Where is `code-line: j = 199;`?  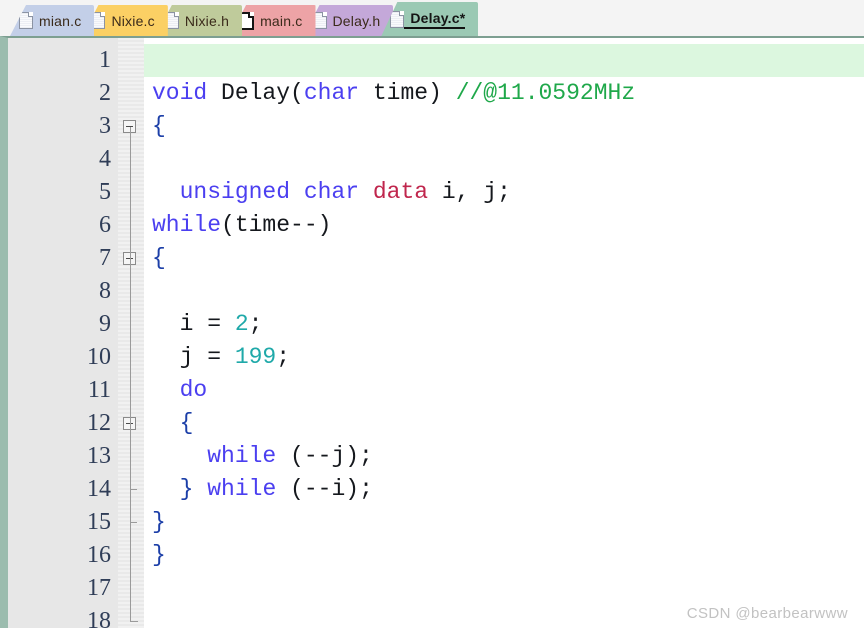
code-line: j = 199; is located at coordinates (504, 357).